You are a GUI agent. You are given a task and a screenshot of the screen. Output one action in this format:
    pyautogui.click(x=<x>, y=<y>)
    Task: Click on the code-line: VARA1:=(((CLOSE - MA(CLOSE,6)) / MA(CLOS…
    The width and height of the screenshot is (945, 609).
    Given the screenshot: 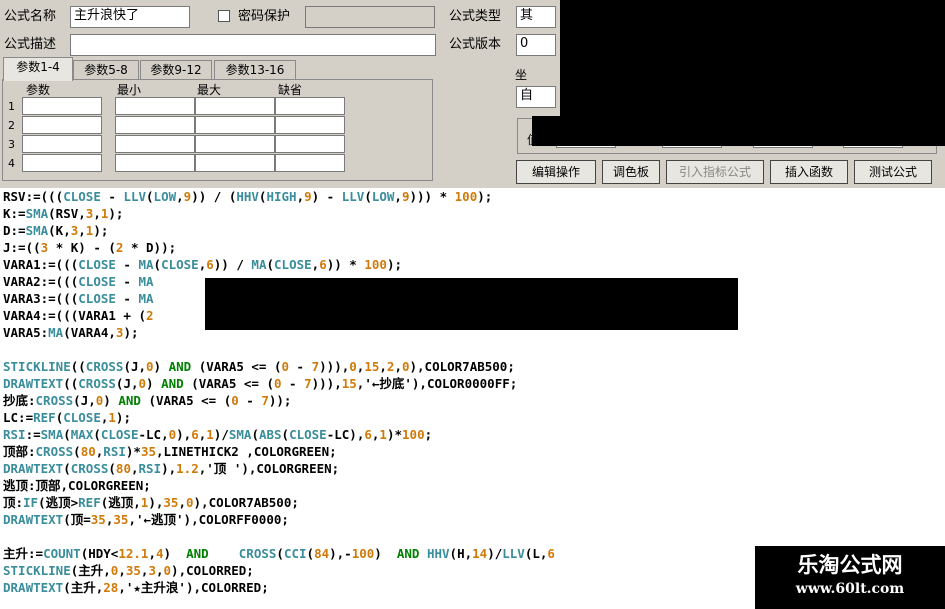 What is the action you would take?
    pyautogui.click(x=472, y=264)
    